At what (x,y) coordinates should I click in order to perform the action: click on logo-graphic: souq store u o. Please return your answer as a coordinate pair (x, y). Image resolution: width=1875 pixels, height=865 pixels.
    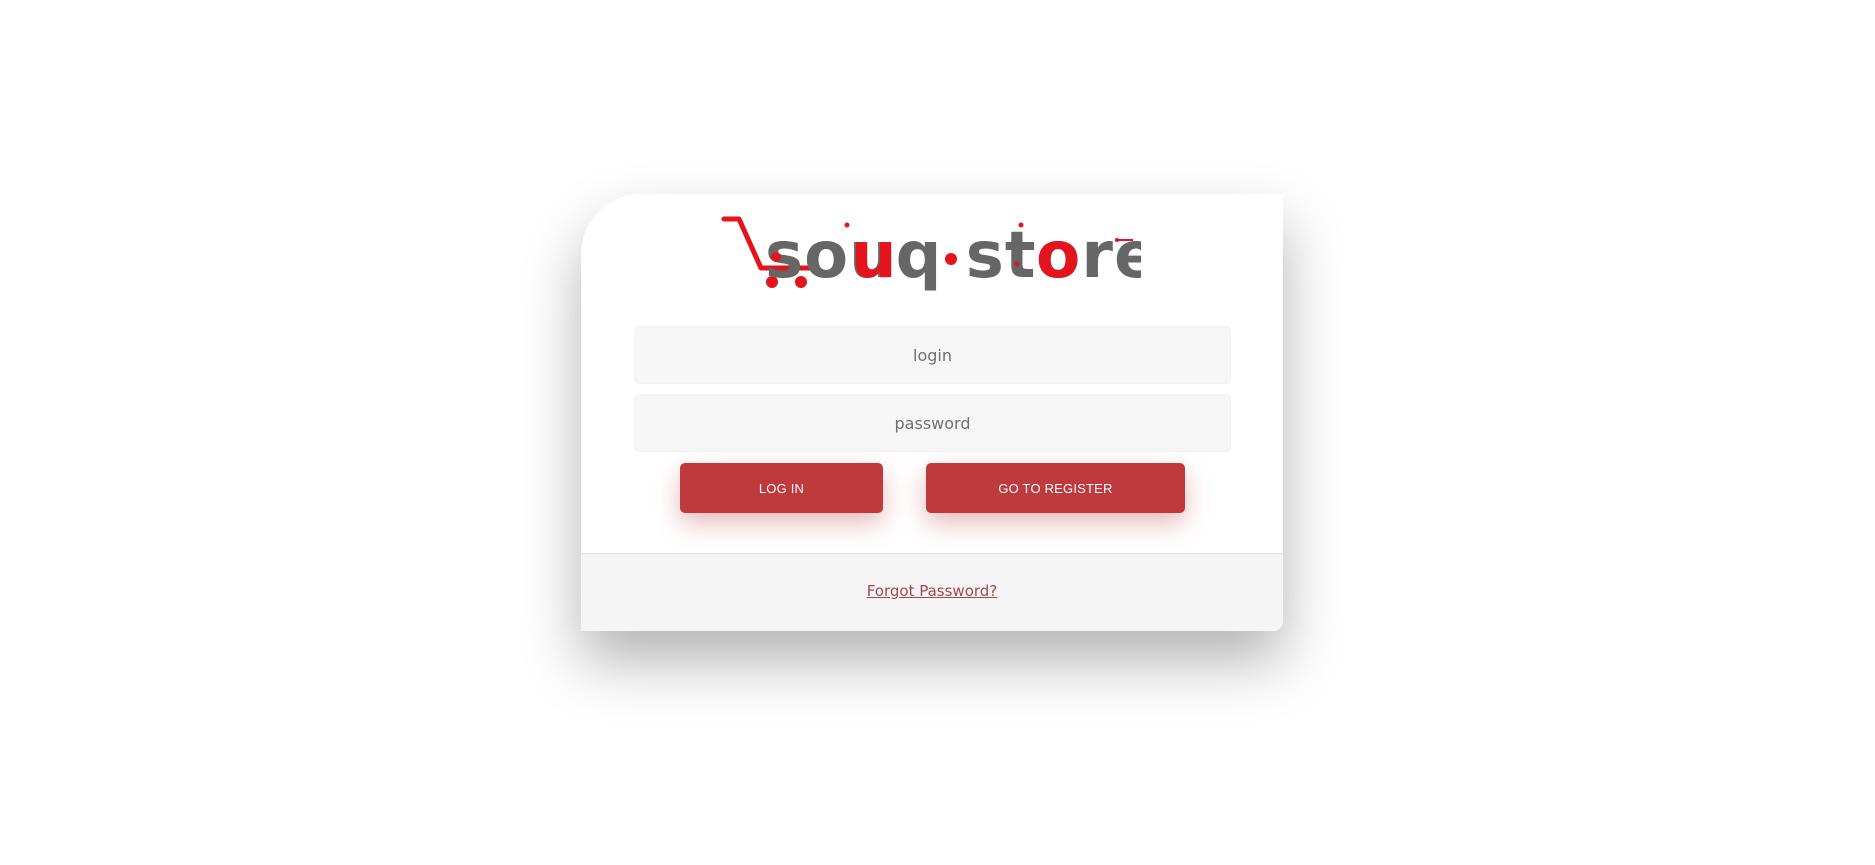
    Looking at the image, I should click on (939, 254).